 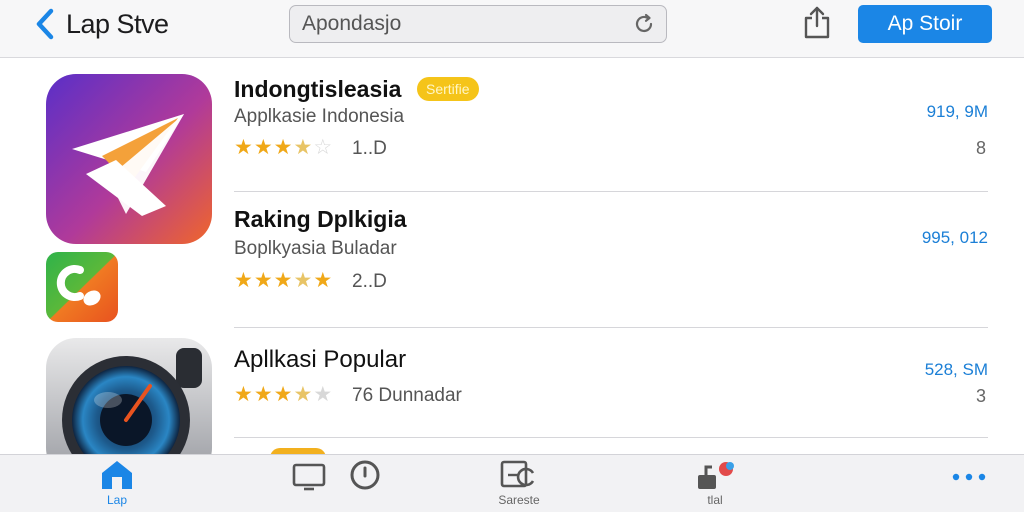 I want to click on tab-screen, so click(x=309, y=475).